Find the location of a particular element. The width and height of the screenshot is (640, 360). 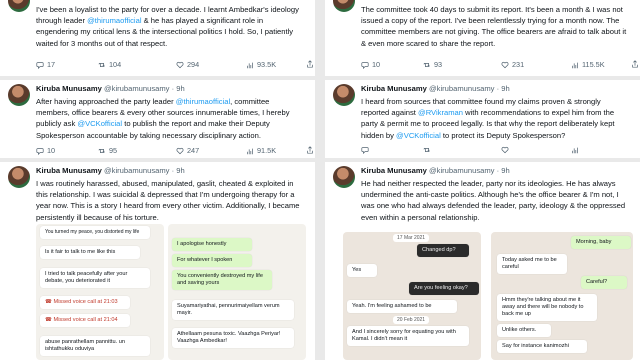

chat-message: Yes is located at coordinates (362, 270).